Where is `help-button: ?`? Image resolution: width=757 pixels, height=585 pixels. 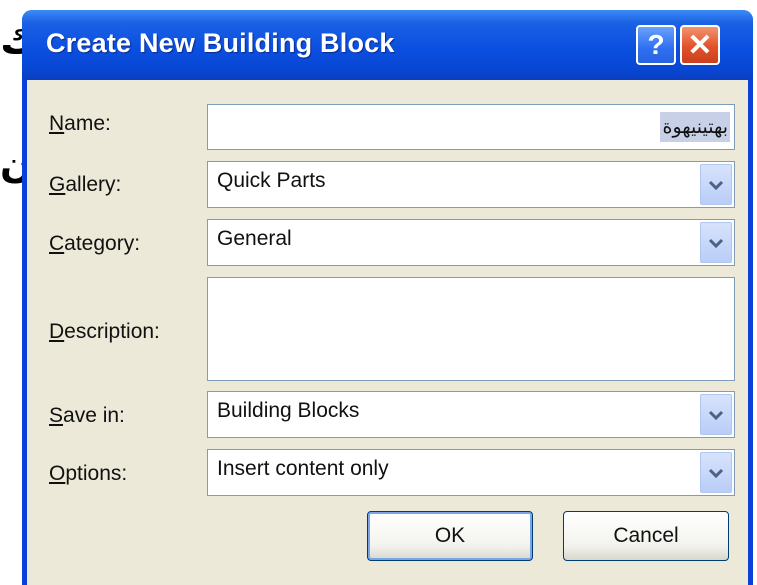 help-button: ? is located at coordinates (656, 45).